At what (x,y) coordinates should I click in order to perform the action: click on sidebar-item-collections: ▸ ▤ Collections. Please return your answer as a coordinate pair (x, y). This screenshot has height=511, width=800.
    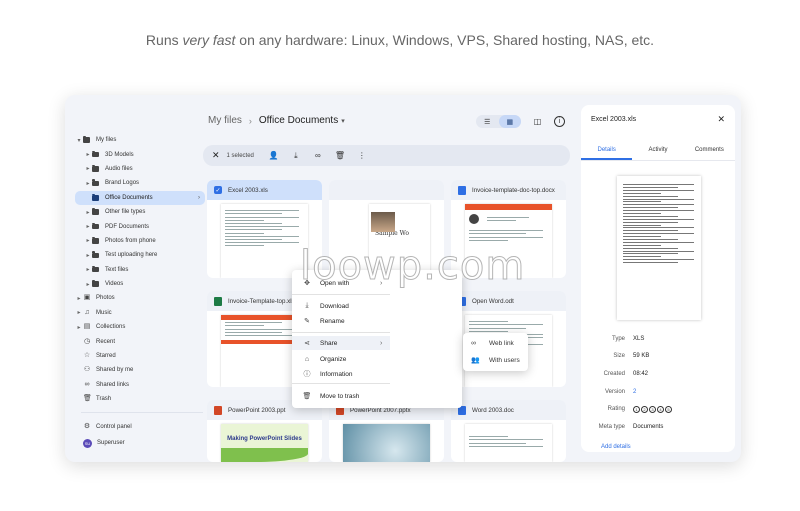
    Looking at the image, I should click on (140, 327).